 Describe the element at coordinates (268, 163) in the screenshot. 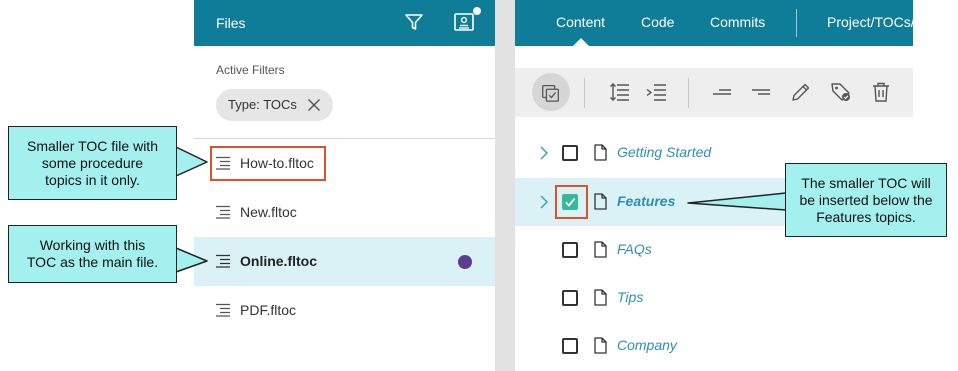

I see `file-highlight-box` at that location.